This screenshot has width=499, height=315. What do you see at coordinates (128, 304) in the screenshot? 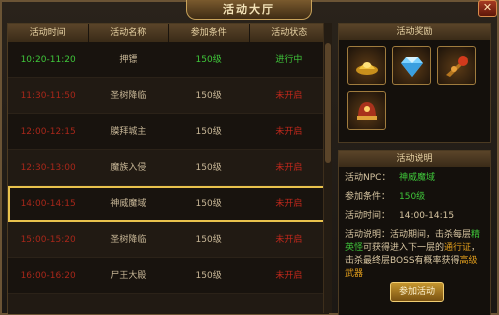
I see `row-name` at bounding box center [128, 304].